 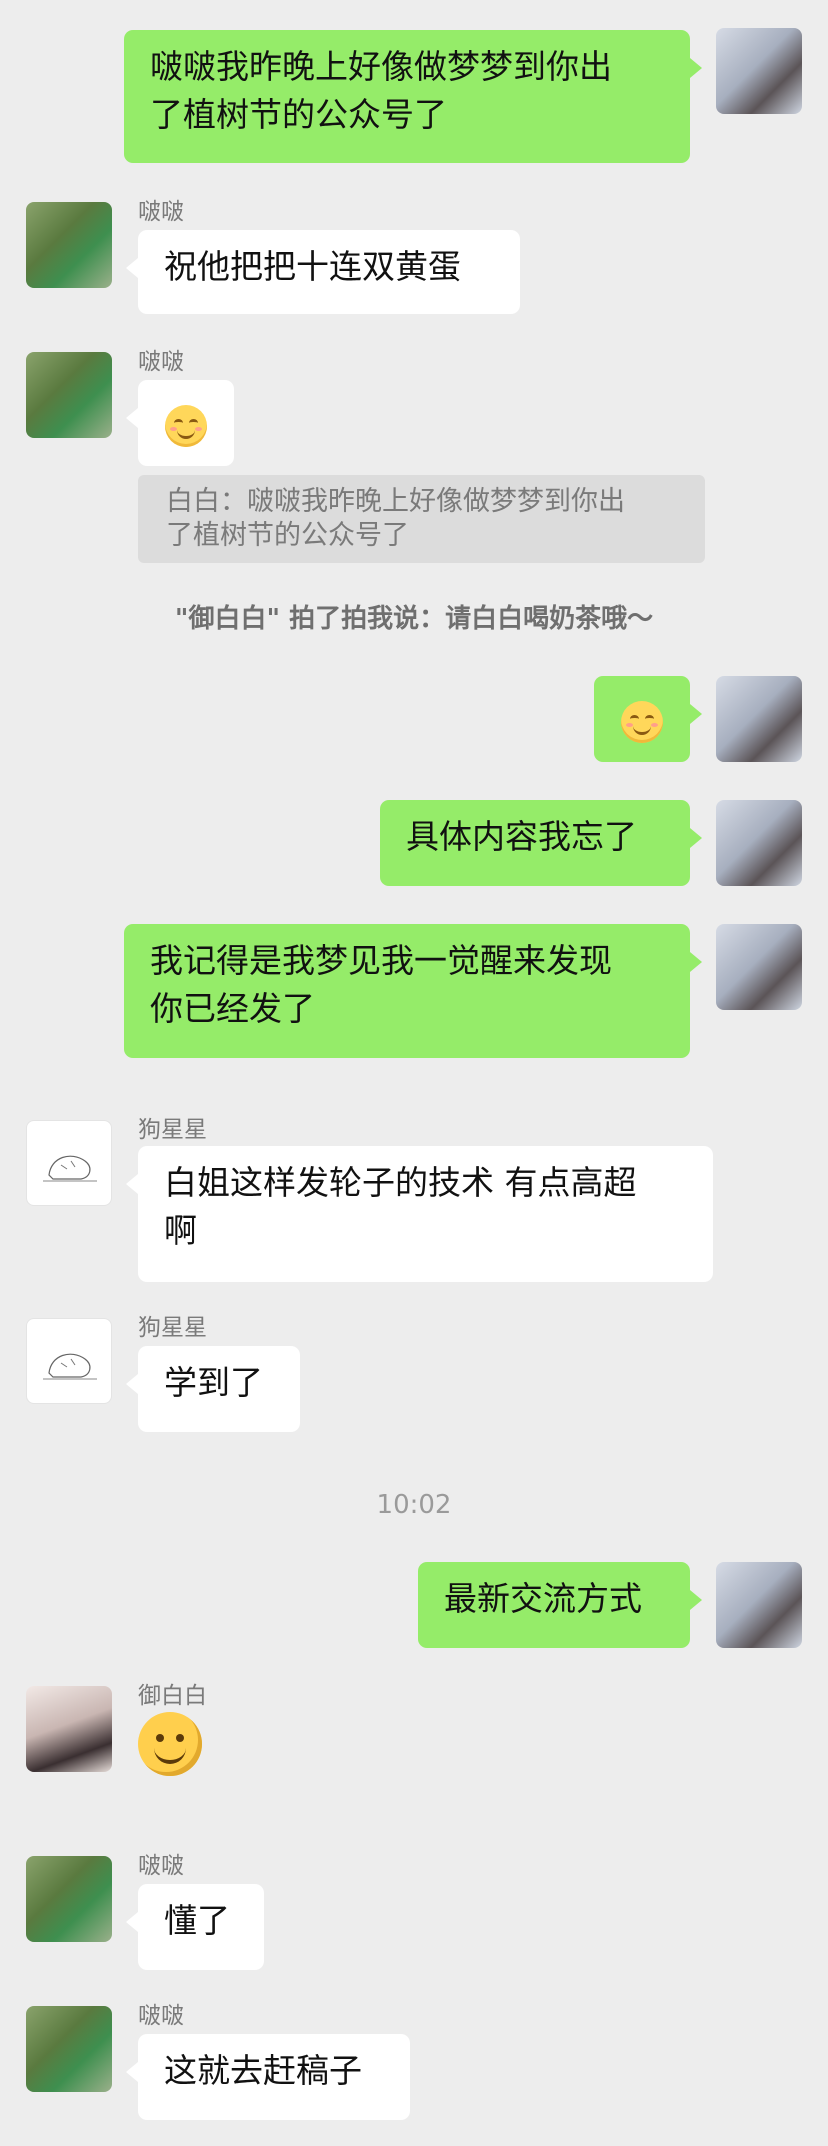 I want to click on message-text: 你已经发了, so click(x=232, y=1008).